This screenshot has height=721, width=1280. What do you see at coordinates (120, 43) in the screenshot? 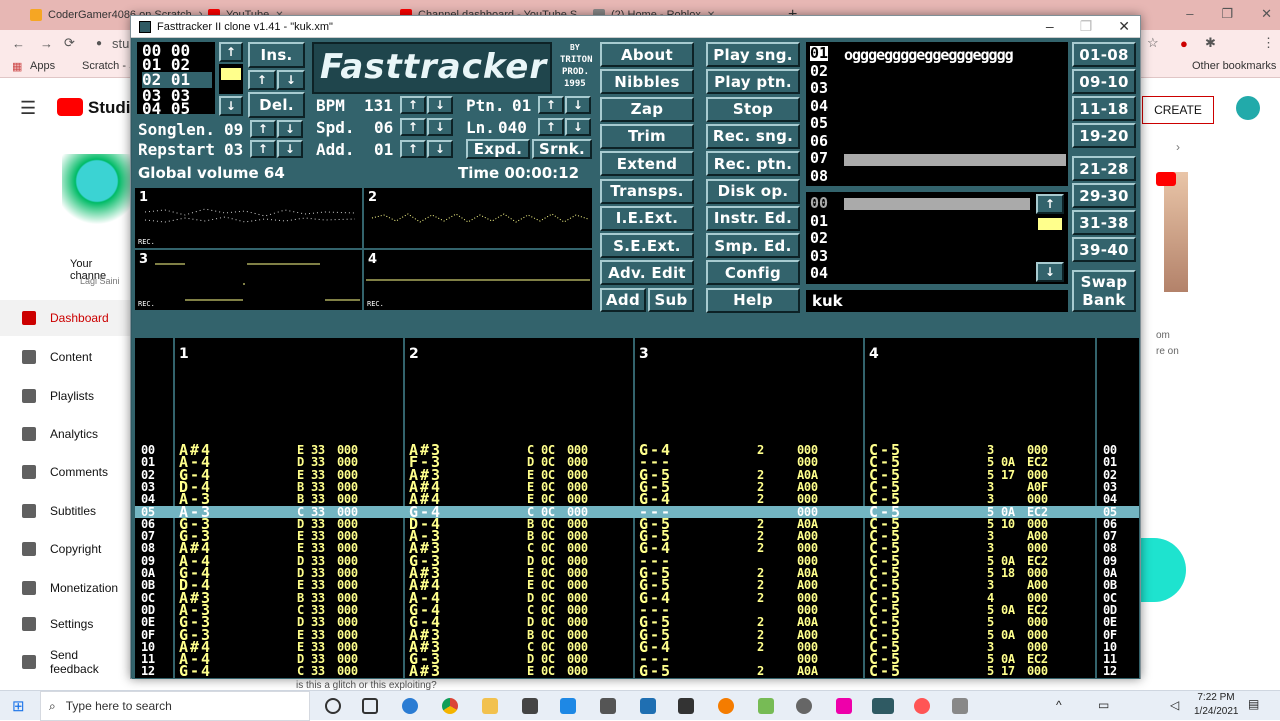
I see `address-text: stu` at bounding box center [120, 43].